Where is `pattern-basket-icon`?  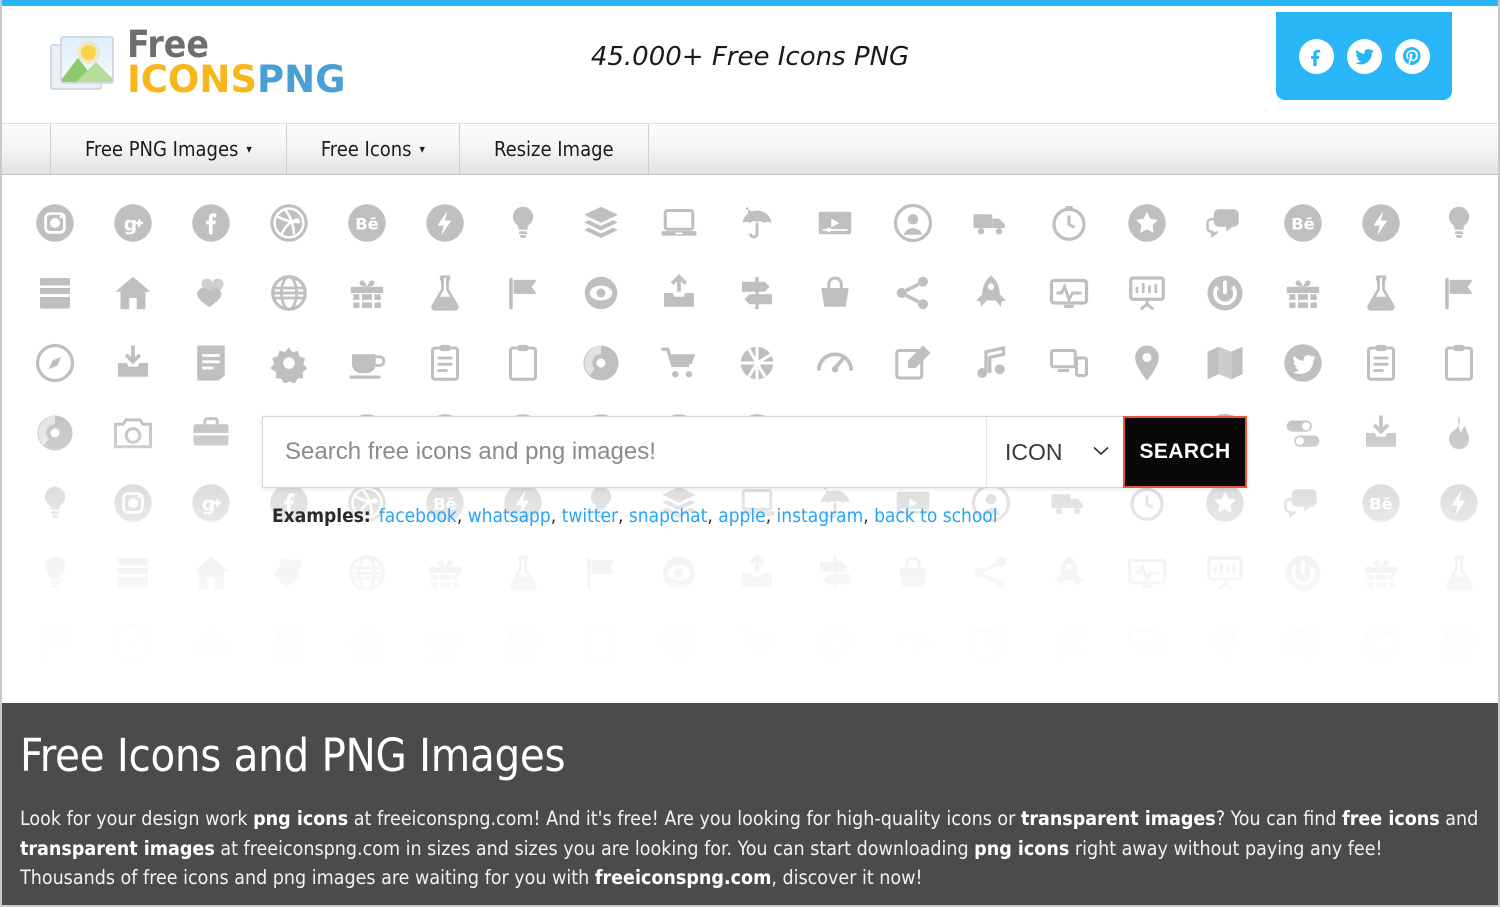 pattern-basket-icon is located at coordinates (913, 573).